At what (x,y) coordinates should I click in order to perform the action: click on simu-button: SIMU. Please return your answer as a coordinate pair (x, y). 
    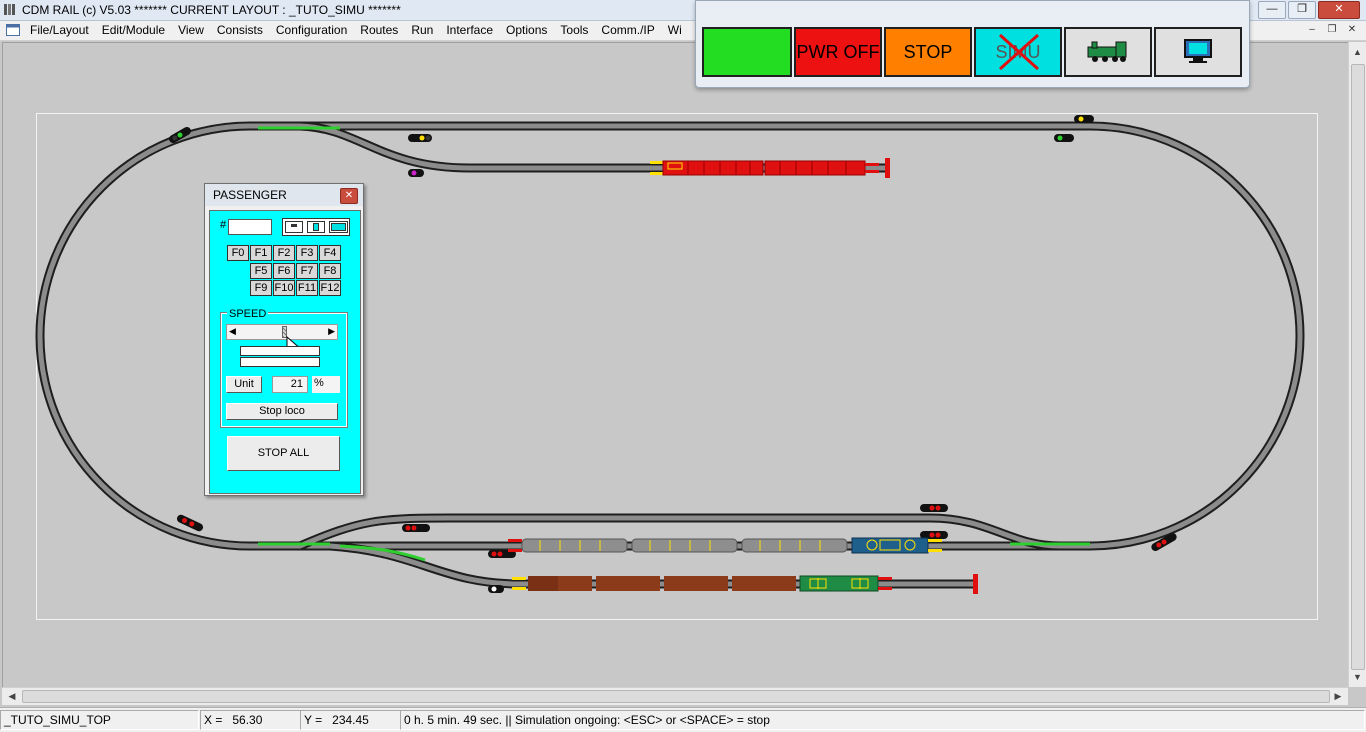
    Looking at the image, I should click on (1018, 52).